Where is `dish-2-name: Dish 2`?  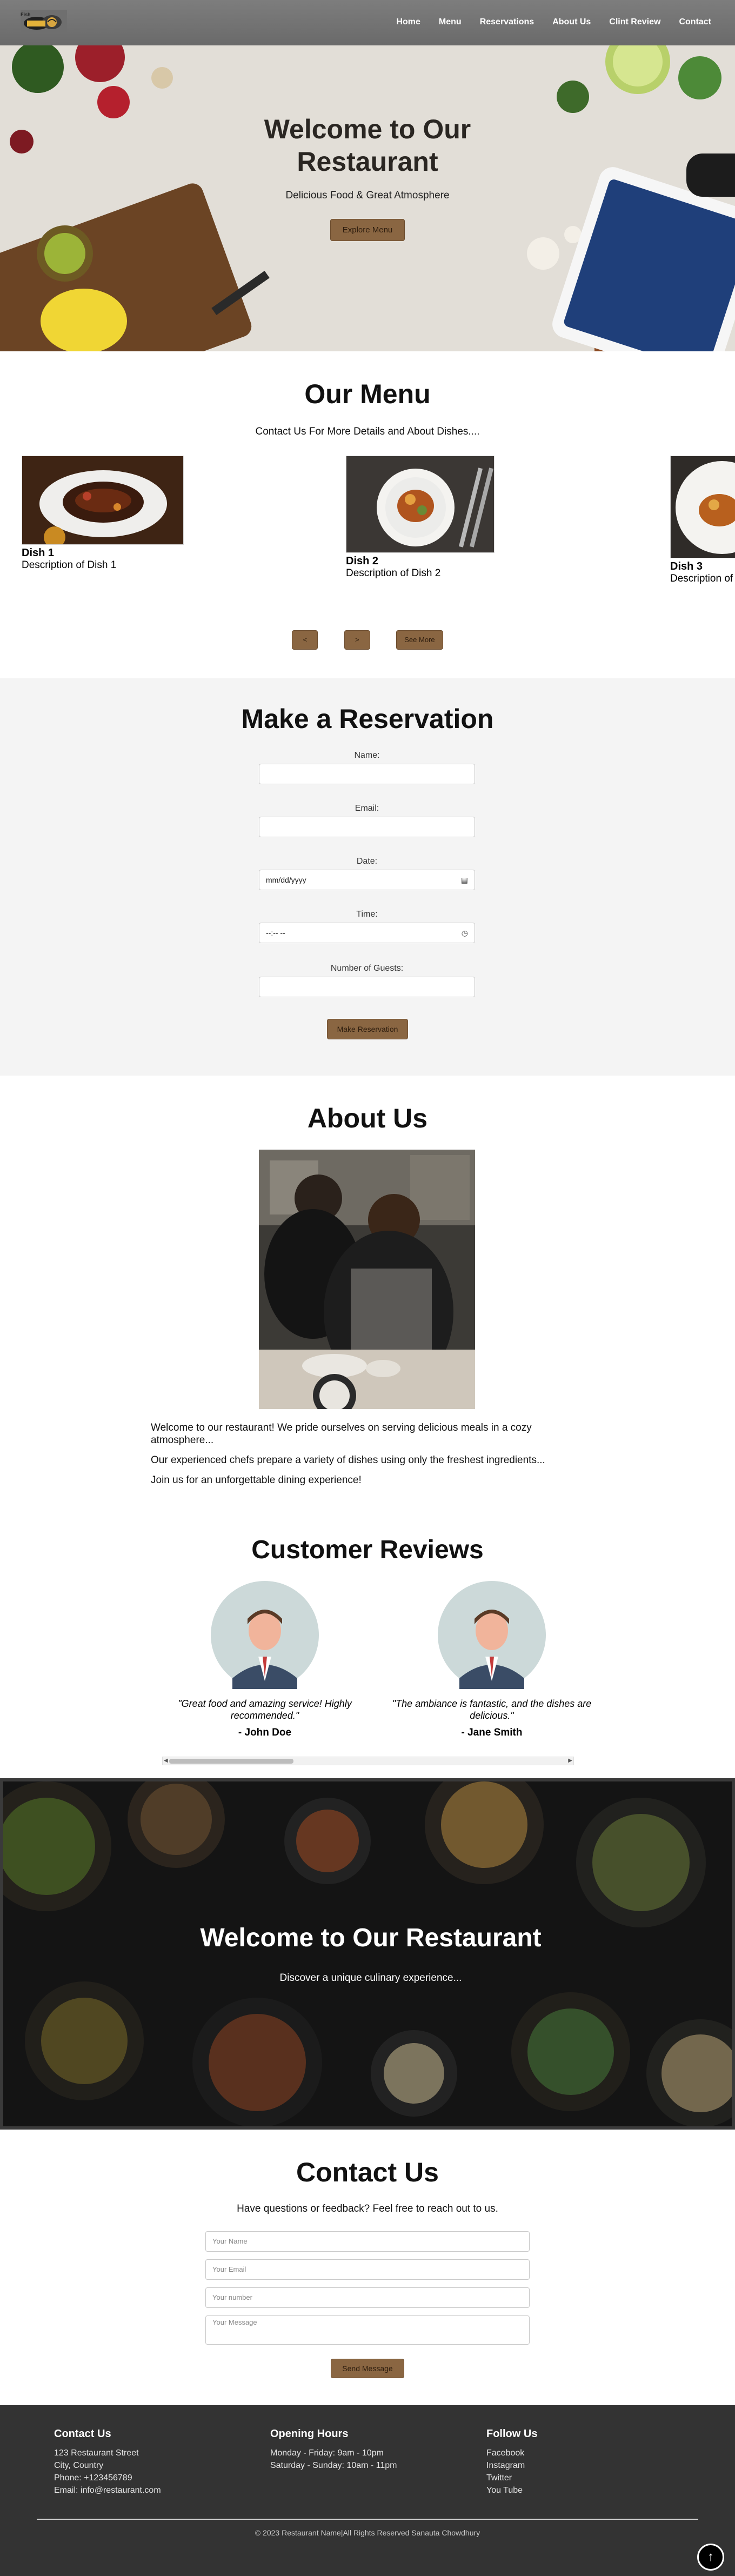 dish-2-name: Dish 2 is located at coordinates (362, 561).